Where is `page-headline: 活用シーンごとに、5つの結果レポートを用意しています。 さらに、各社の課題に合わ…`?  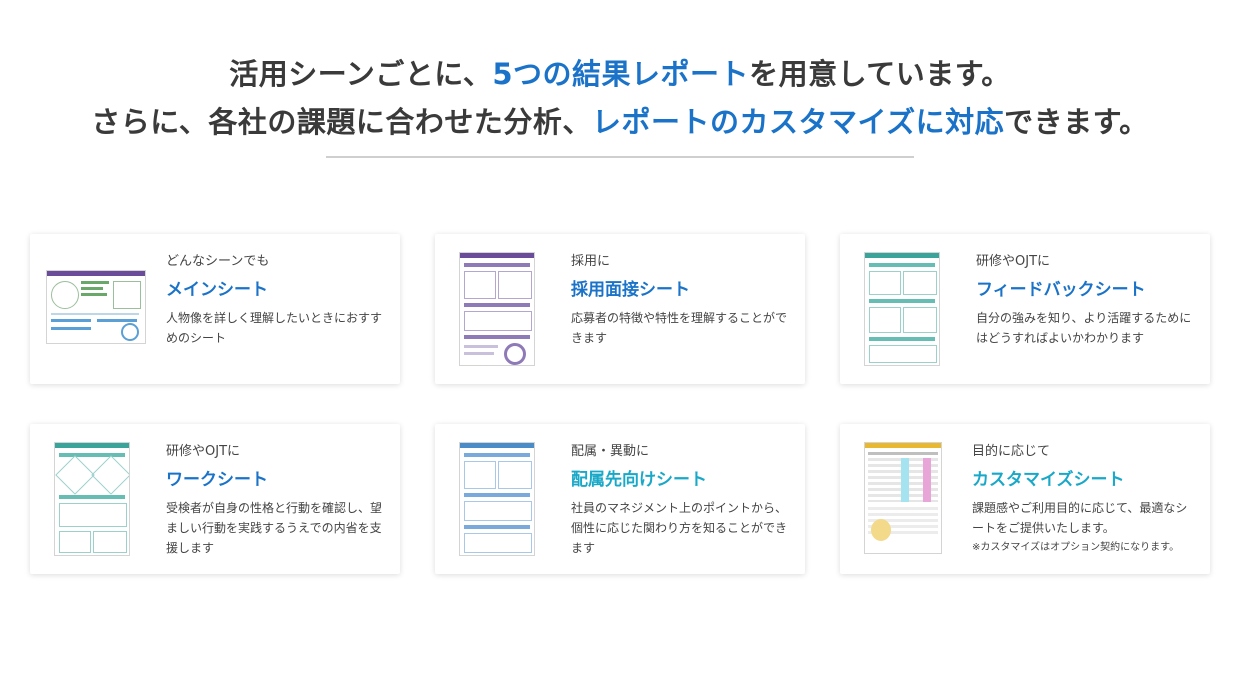
page-headline: 活用シーンごとに、5つの結果レポートを用意しています。 さらに、各社の課題に合わ… is located at coordinates (620, 98).